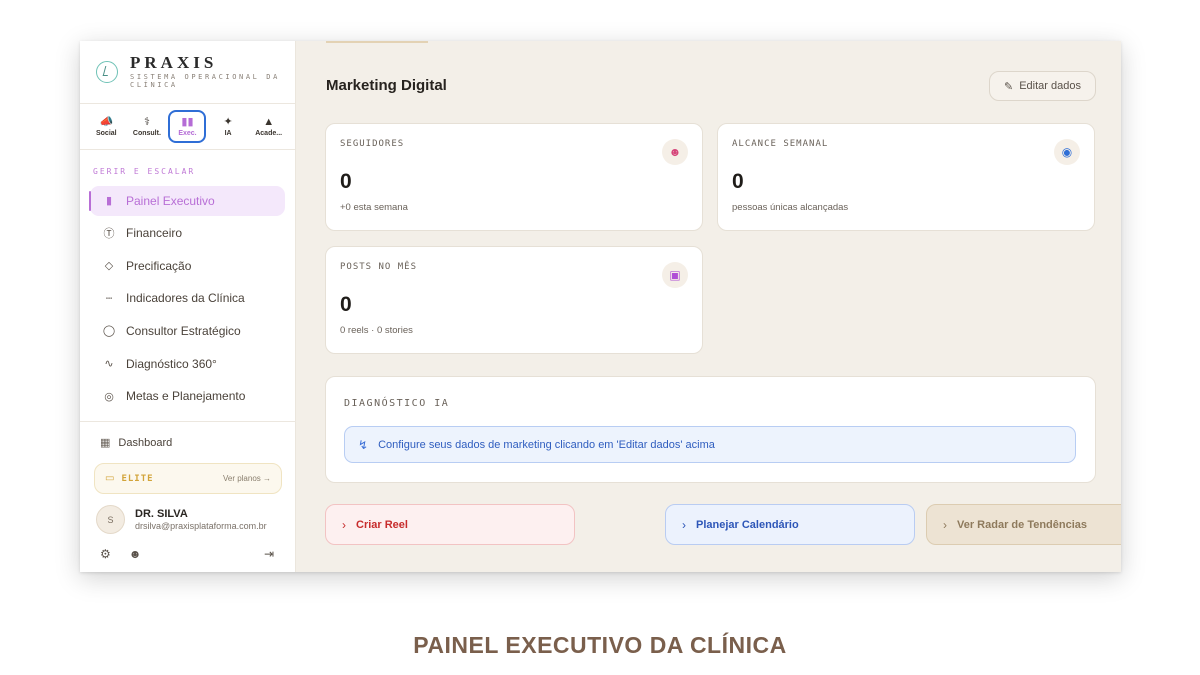 This screenshot has height=675, width=1200. What do you see at coordinates (397, 403) in the screenshot?
I see `diagnostic-label: DIAGNÓSTICO IA` at bounding box center [397, 403].